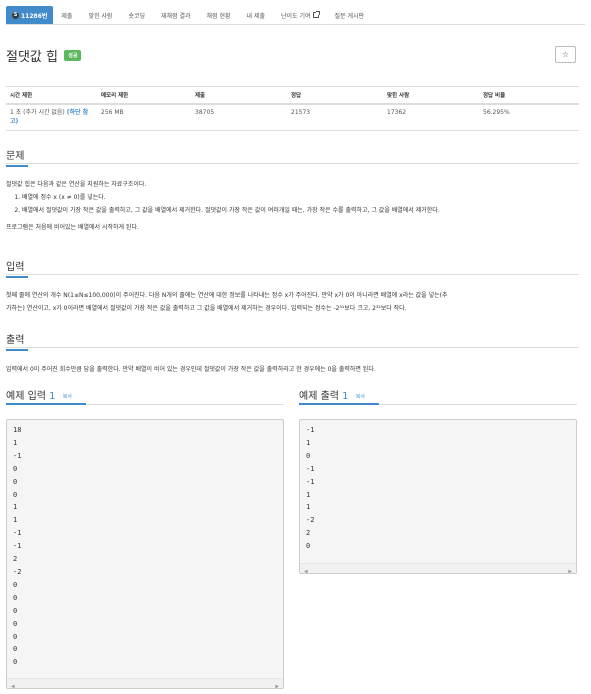  What do you see at coordinates (144, 95) in the screenshot?
I see `header-memory-limit: 메모리 제한` at bounding box center [144, 95].